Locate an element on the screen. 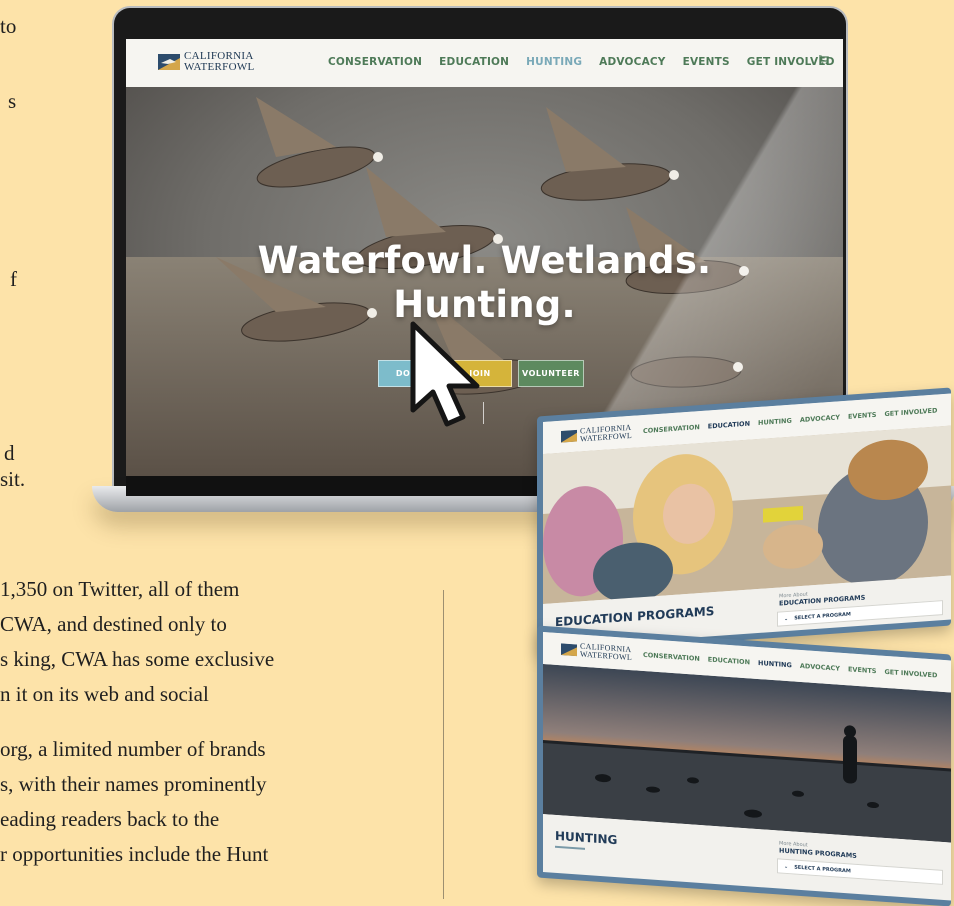  article-fragment: n it on its web and social is located at coordinates (104, 694).